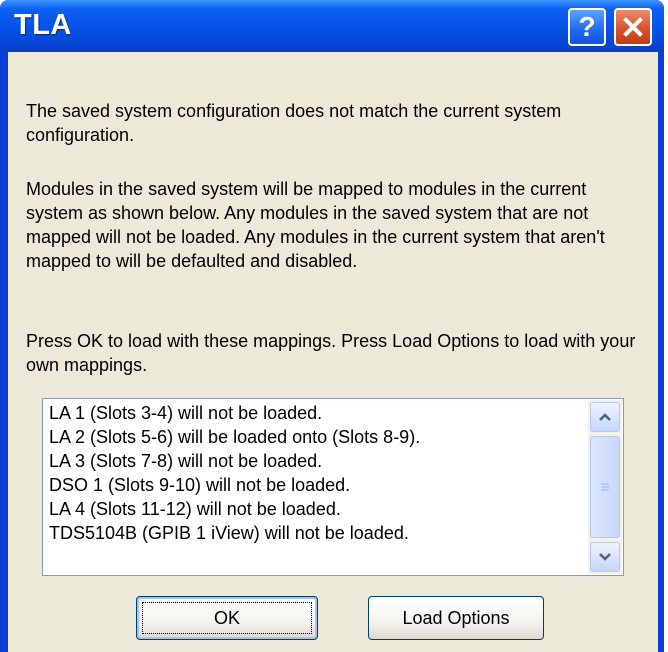 The height and width of the screenshot is (652, 668). I want to click on load-options-button: Load Options, so click(456, 618).